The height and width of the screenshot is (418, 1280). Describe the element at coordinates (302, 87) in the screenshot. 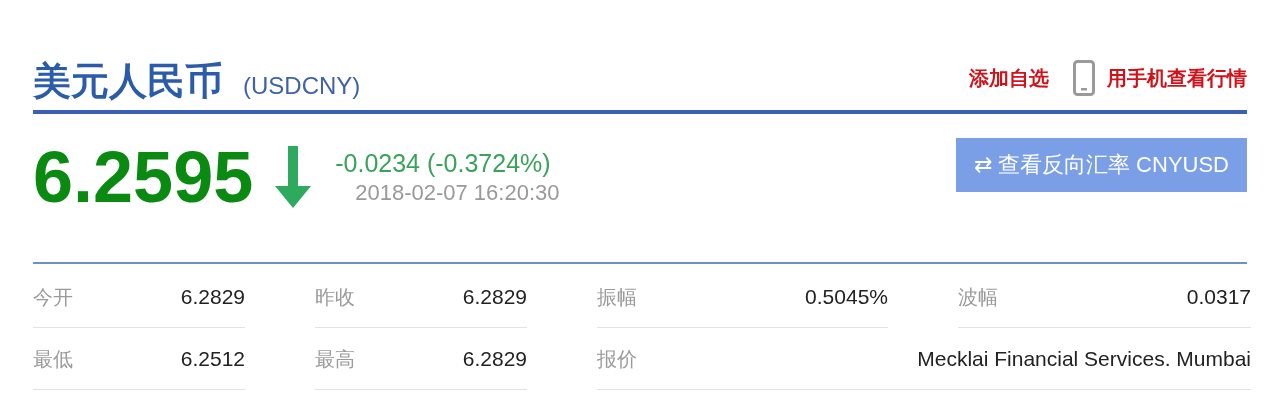

I see `symbol-code: (USDCNY)` at that location.